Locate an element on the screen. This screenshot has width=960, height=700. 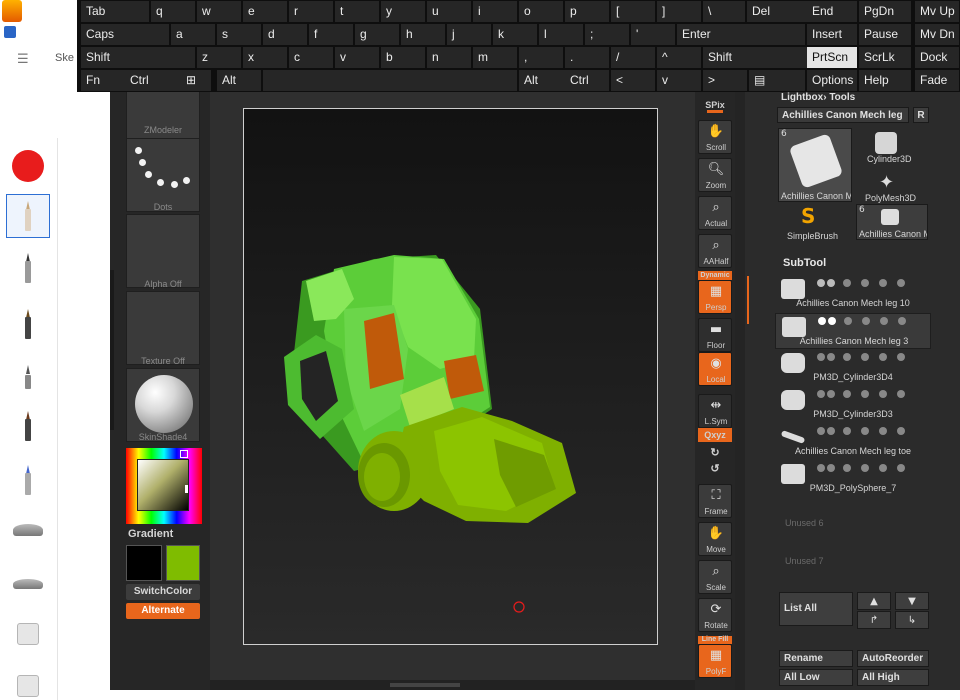
key-scrlk: ScrLk is located at coordinates (885, 57).